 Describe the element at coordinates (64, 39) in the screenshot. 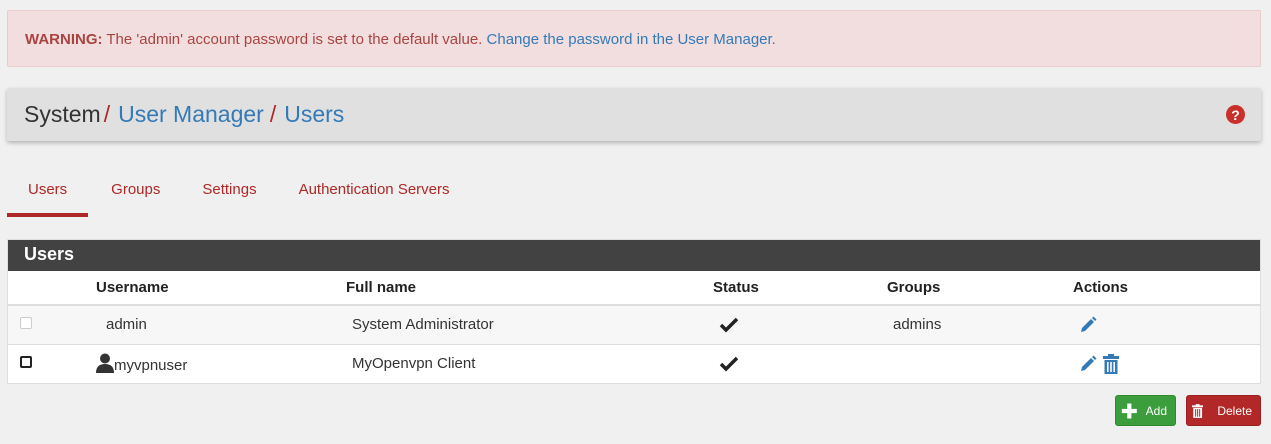

I see `warning-prefix: WARNING:` at that location.